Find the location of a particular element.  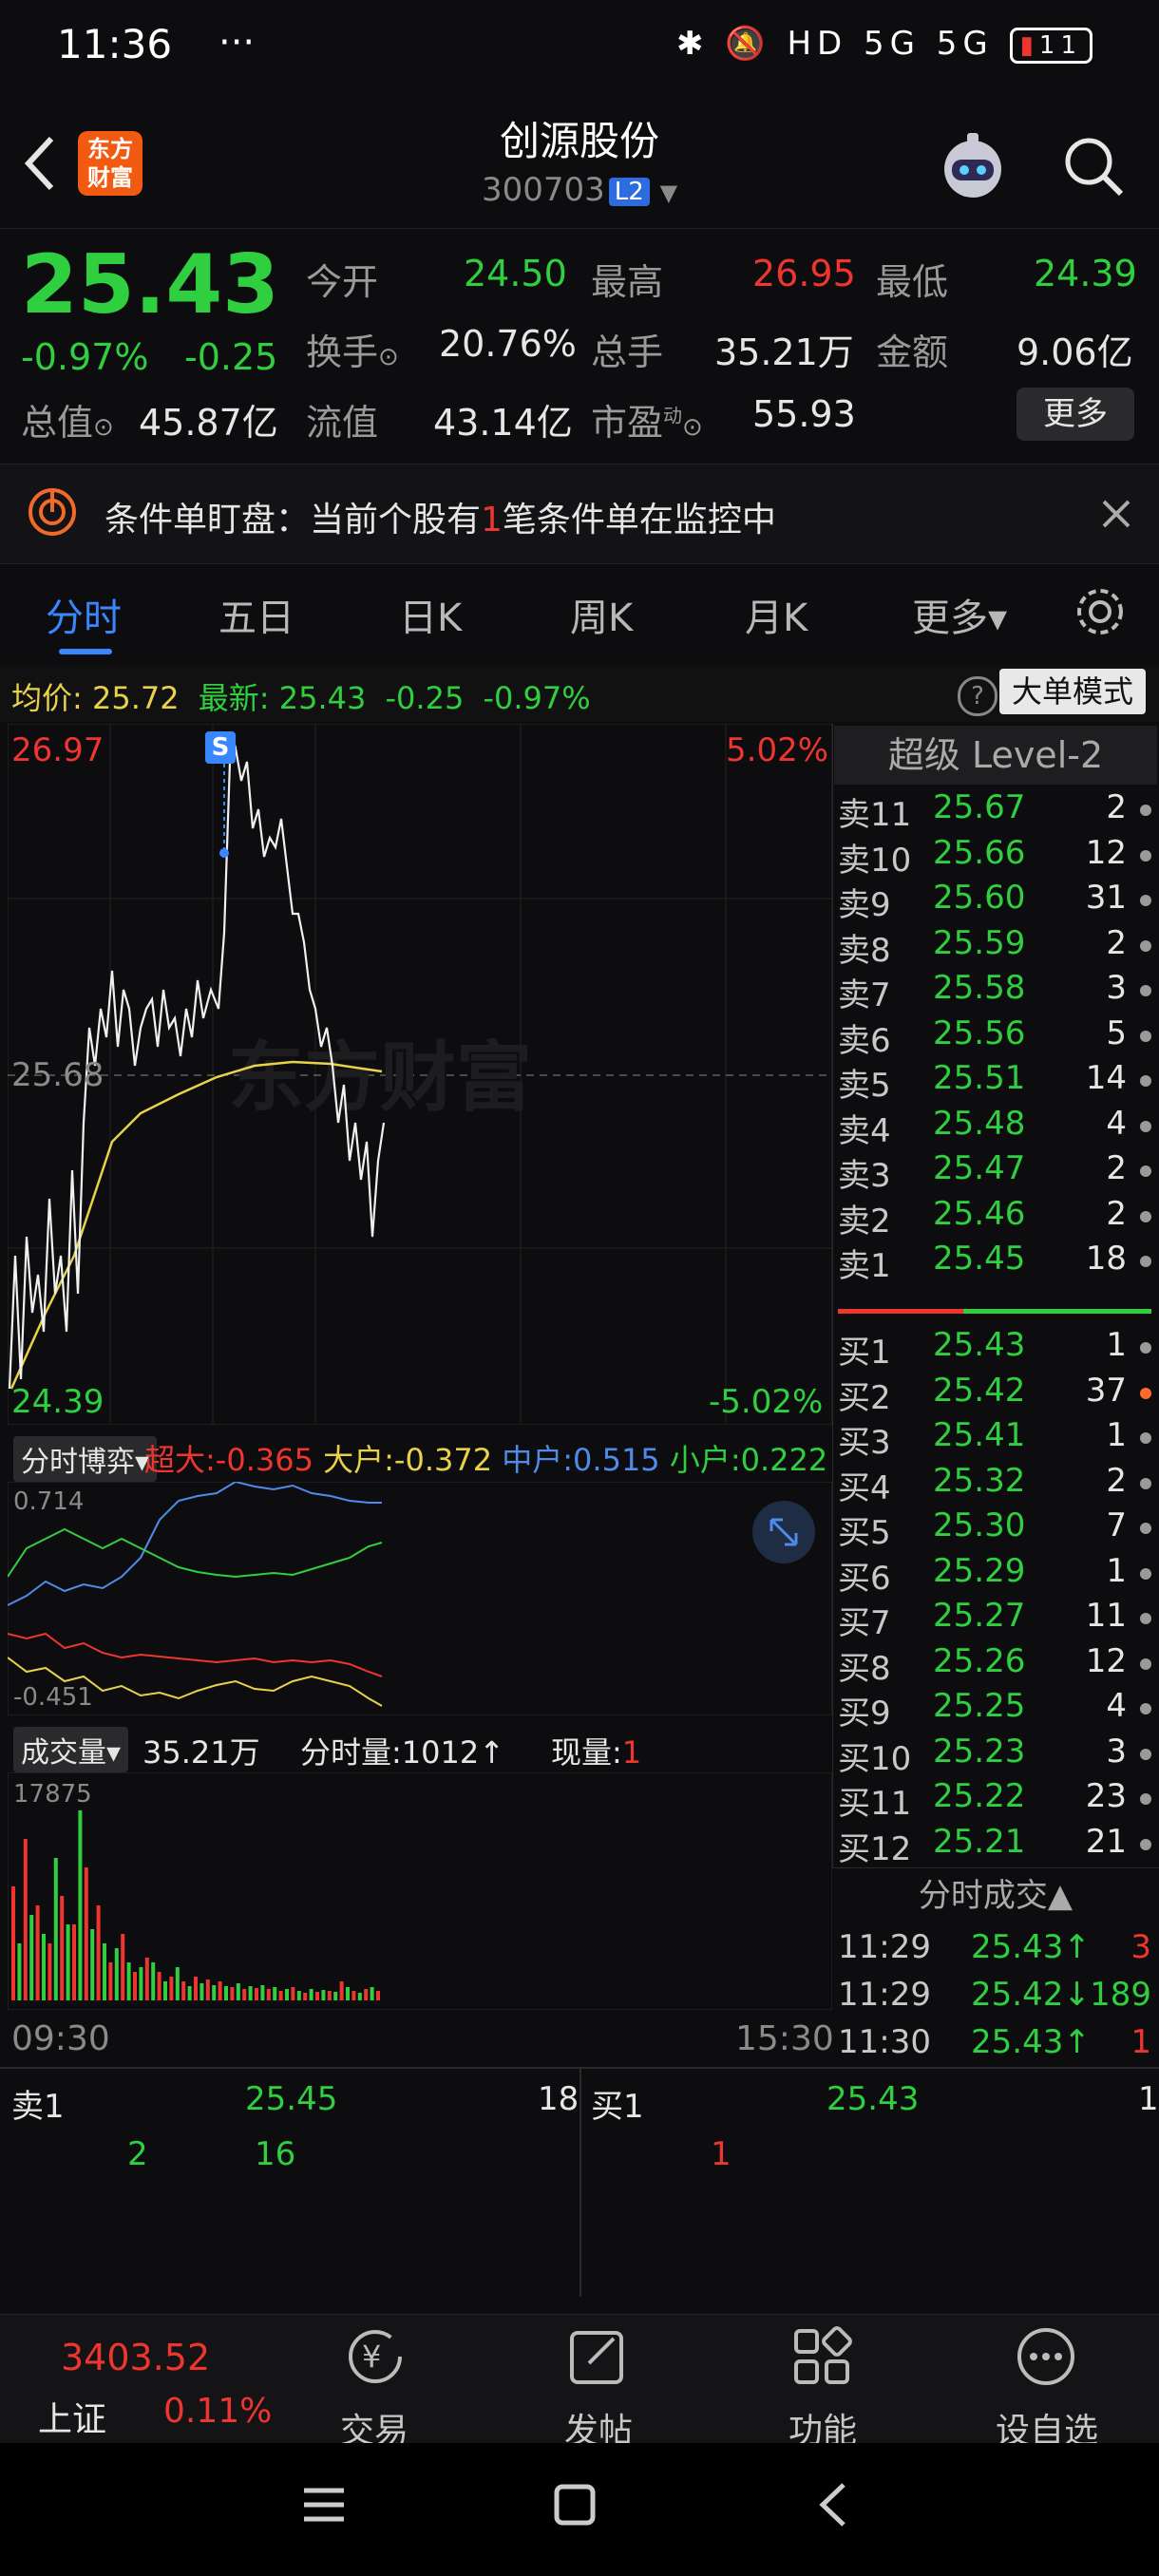

bid-row: 买2 25.42 37 is located at coordinates (994, 1394).